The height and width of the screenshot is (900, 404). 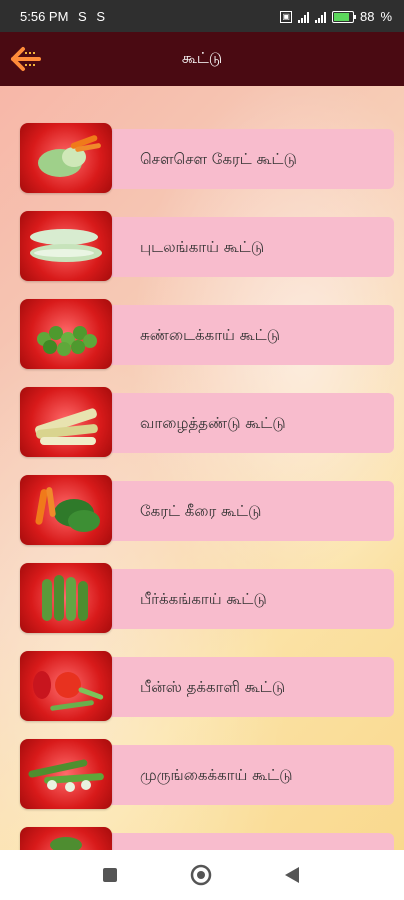 I want to click on turkey-berry-image, so click(x=66, y=334).